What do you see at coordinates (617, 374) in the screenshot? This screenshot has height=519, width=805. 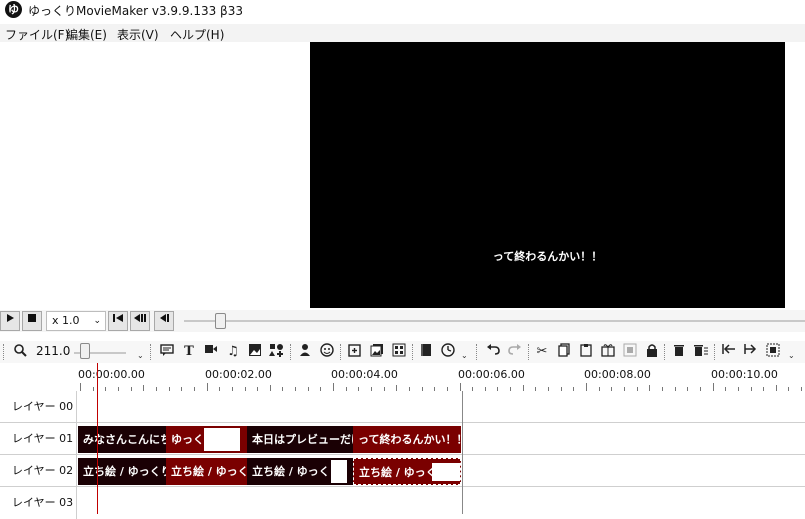 I see `ruler-label: 00:00:08.00` at bounding box center [617, 374].